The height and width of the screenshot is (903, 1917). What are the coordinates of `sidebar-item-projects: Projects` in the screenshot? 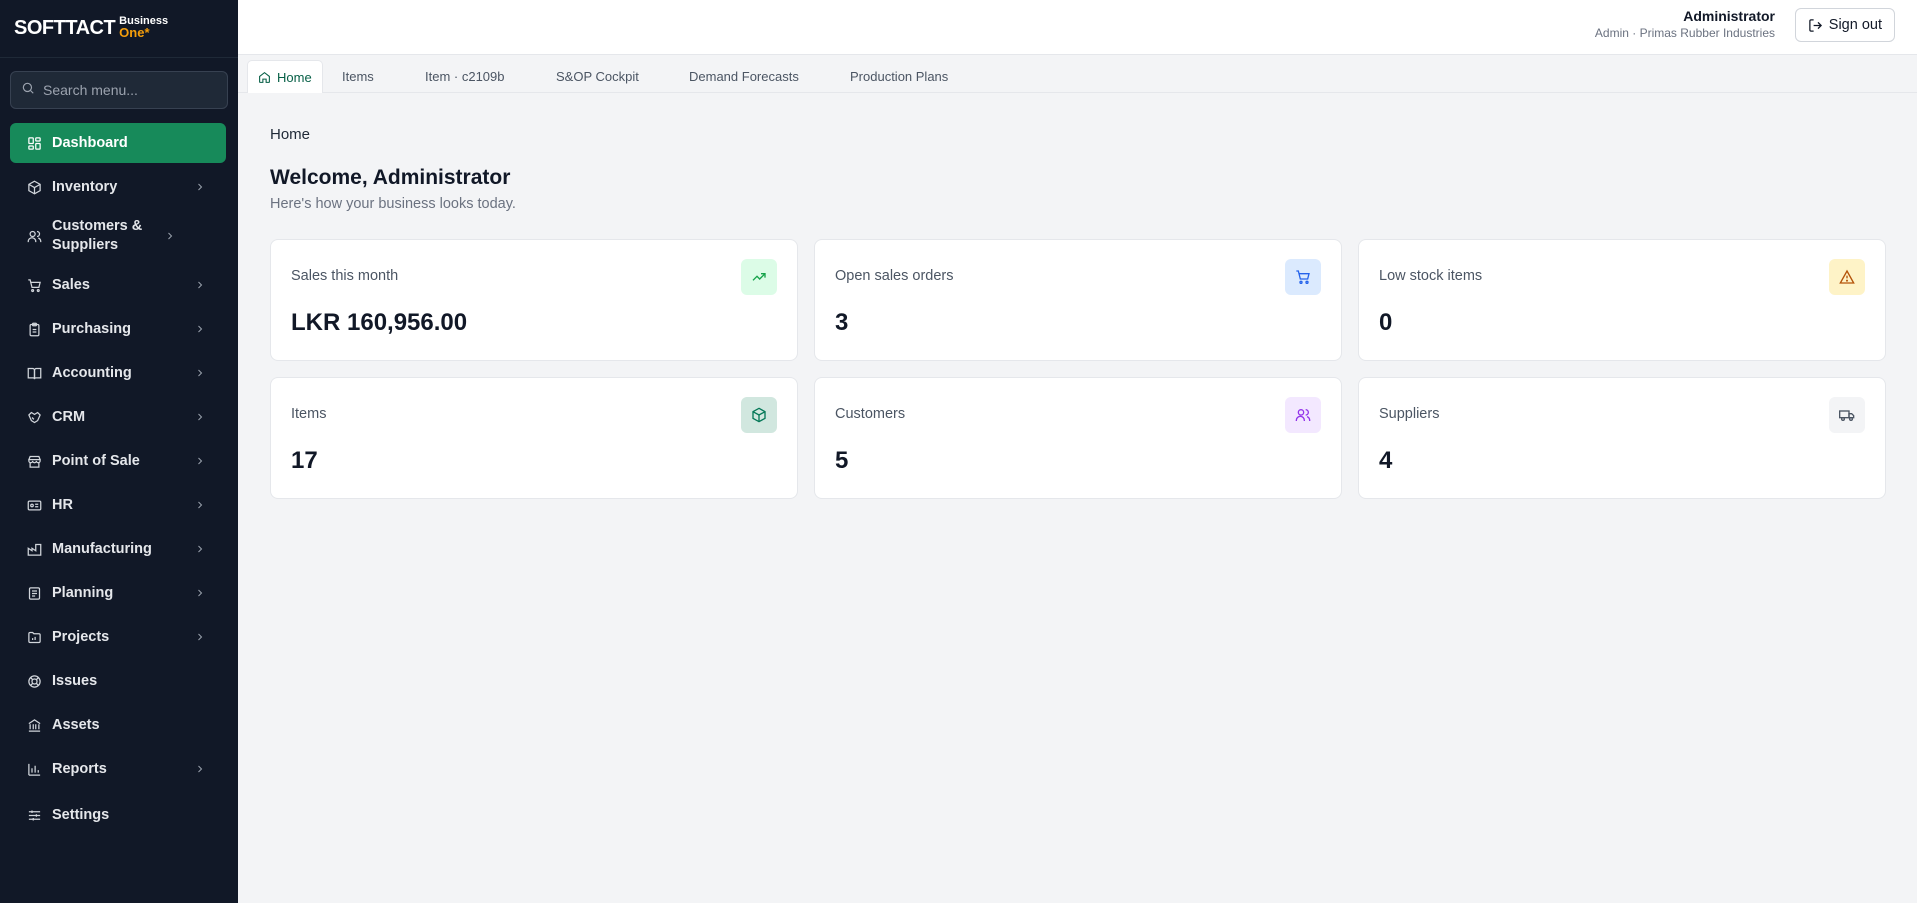 It's located at (118, 637).